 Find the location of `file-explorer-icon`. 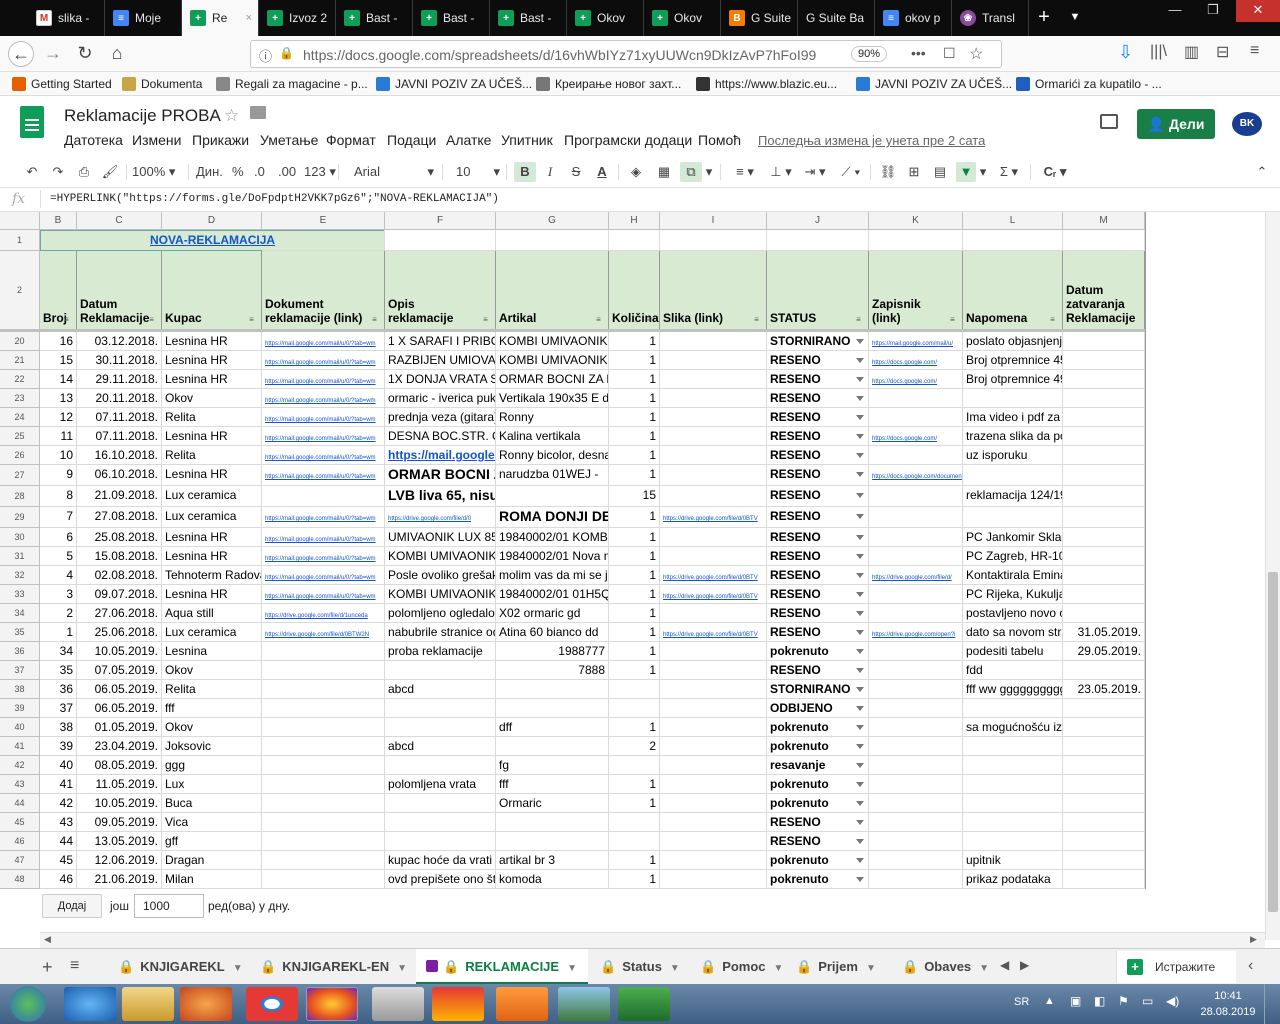

file-explorer-icon is located at coordinates (148, 1004).